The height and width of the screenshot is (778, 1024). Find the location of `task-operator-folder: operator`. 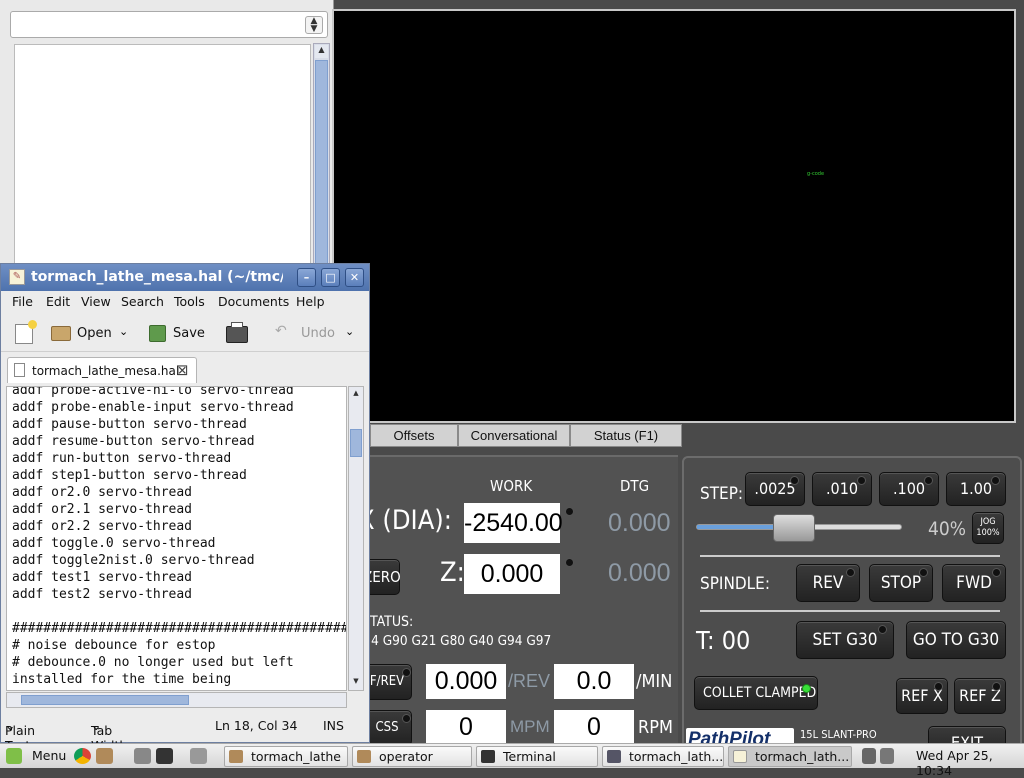

task-operator-folder: operator is located at coordinates (412, 756).